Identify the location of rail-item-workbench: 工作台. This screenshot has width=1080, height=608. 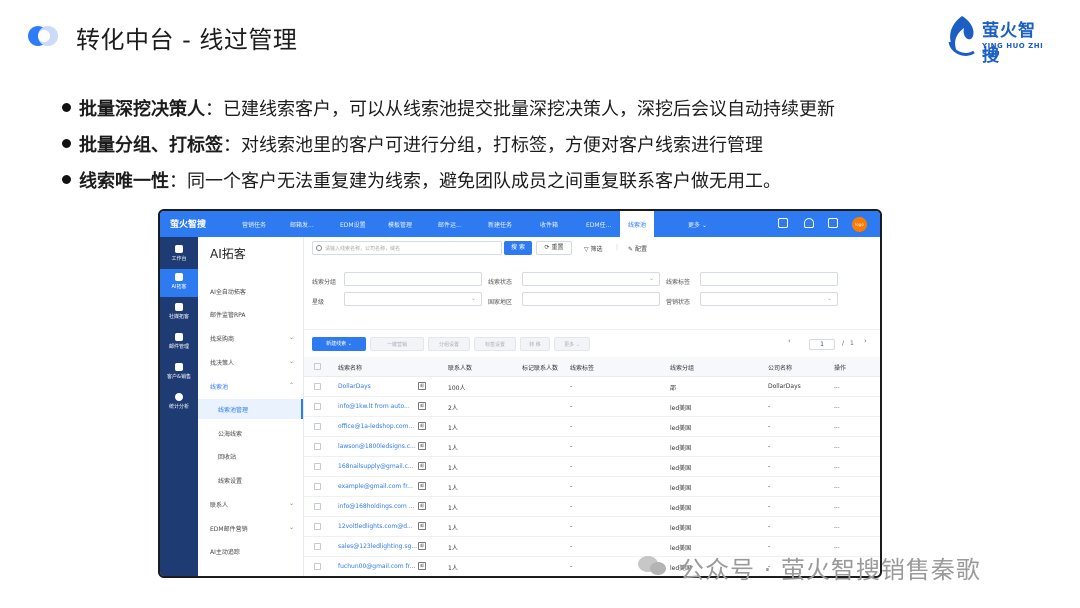
(179, 255).